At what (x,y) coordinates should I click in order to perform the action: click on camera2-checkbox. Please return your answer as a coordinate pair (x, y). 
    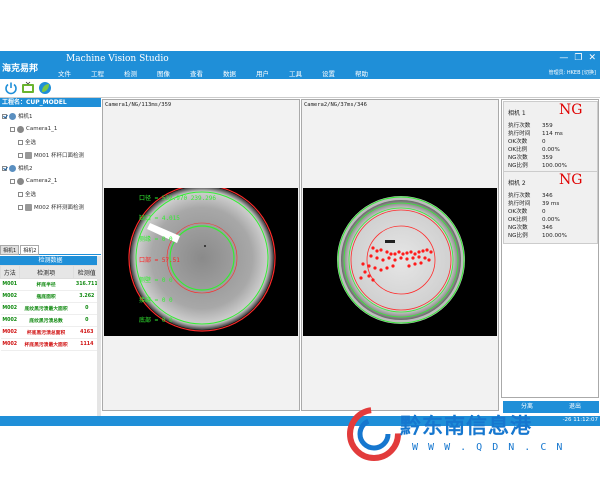
    Looking at the image, I should click on (4, 168).